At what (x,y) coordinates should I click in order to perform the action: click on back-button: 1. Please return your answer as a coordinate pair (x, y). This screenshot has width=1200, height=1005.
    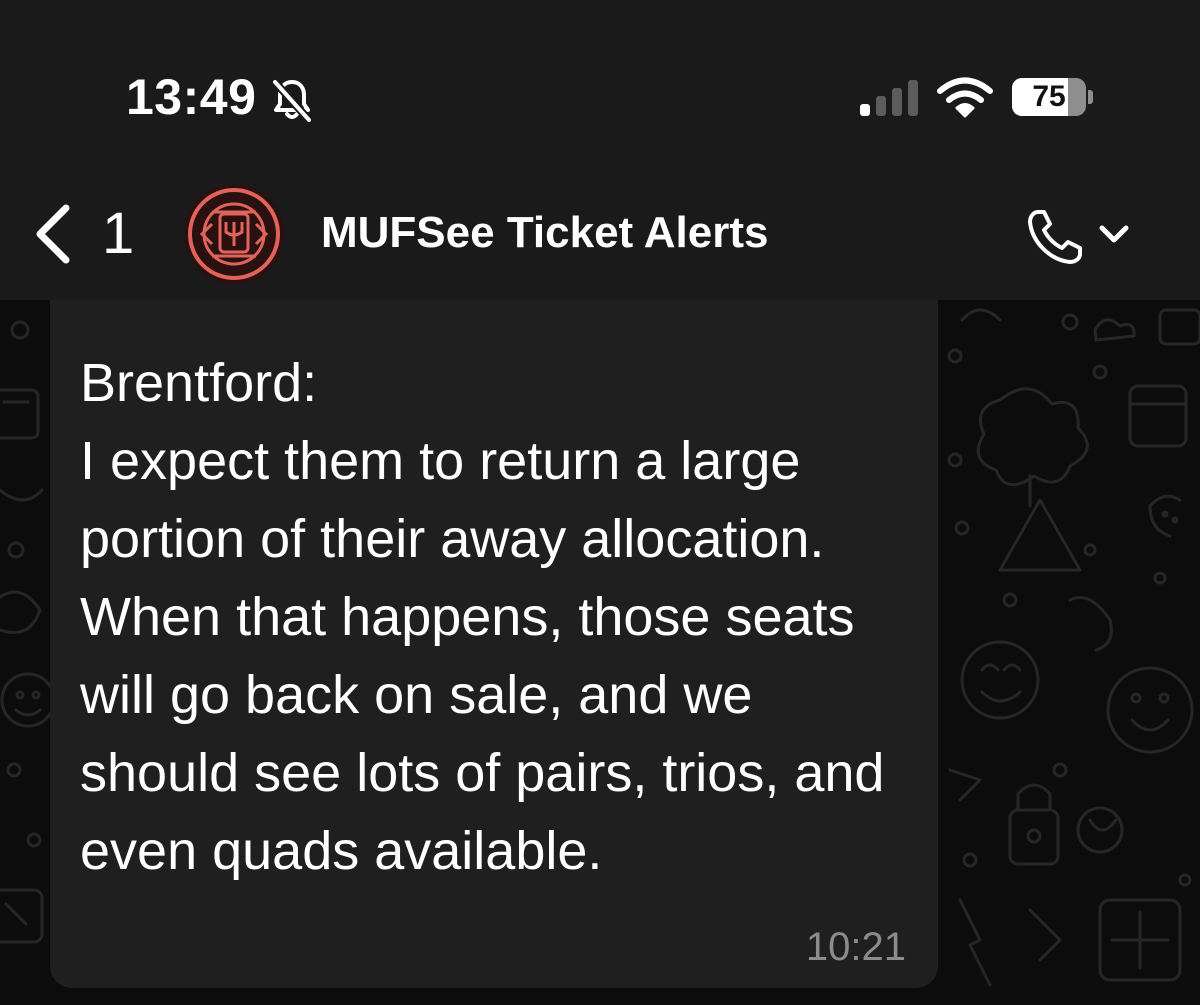
    Looking at the image, I should click on (84, 232).